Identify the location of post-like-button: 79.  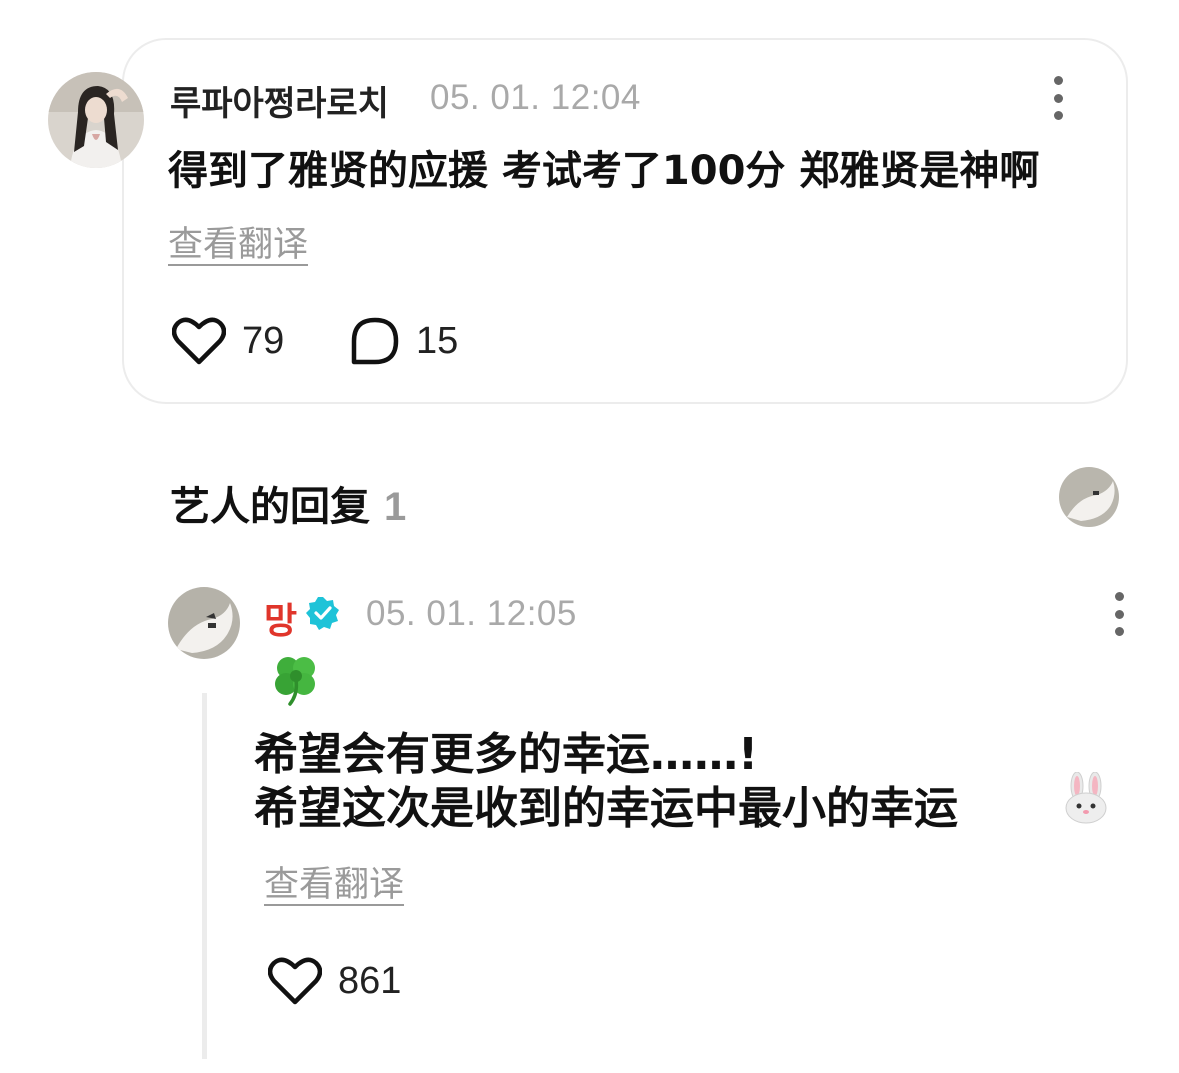
(228, 341).